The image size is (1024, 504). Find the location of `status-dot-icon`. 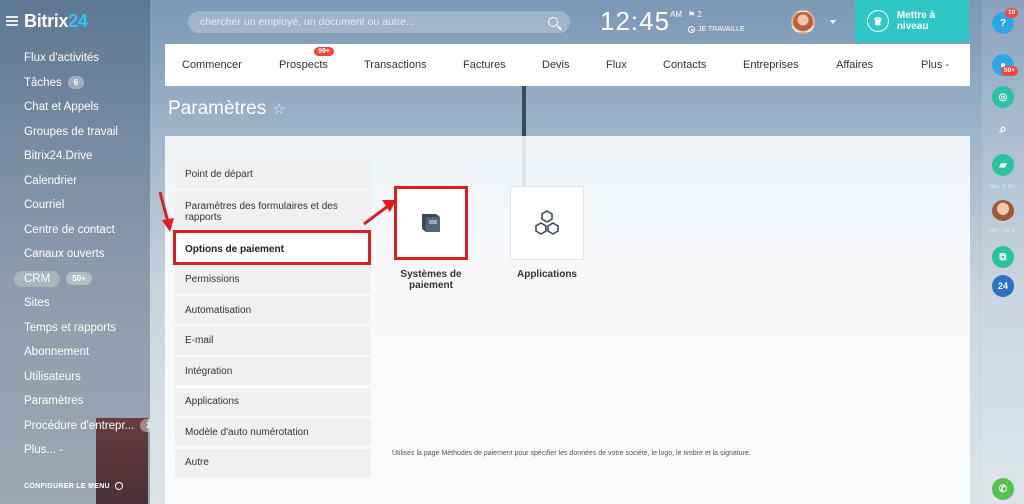

status-dot-icon is located at coordinates (691, 29).